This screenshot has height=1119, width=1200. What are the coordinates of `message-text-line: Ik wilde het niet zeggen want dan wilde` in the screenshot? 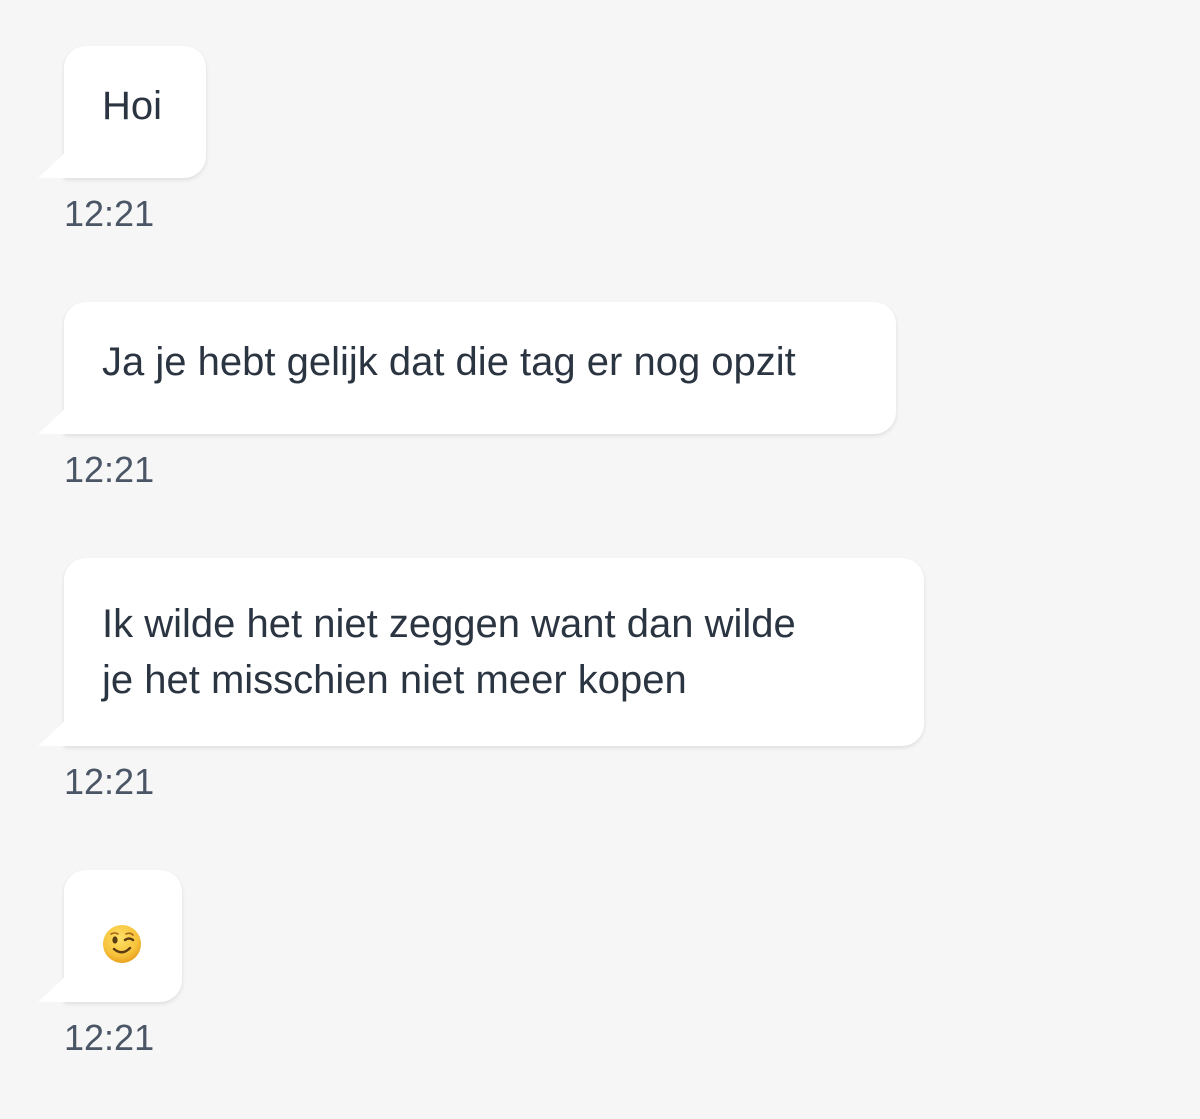 It's located at (449, 624).